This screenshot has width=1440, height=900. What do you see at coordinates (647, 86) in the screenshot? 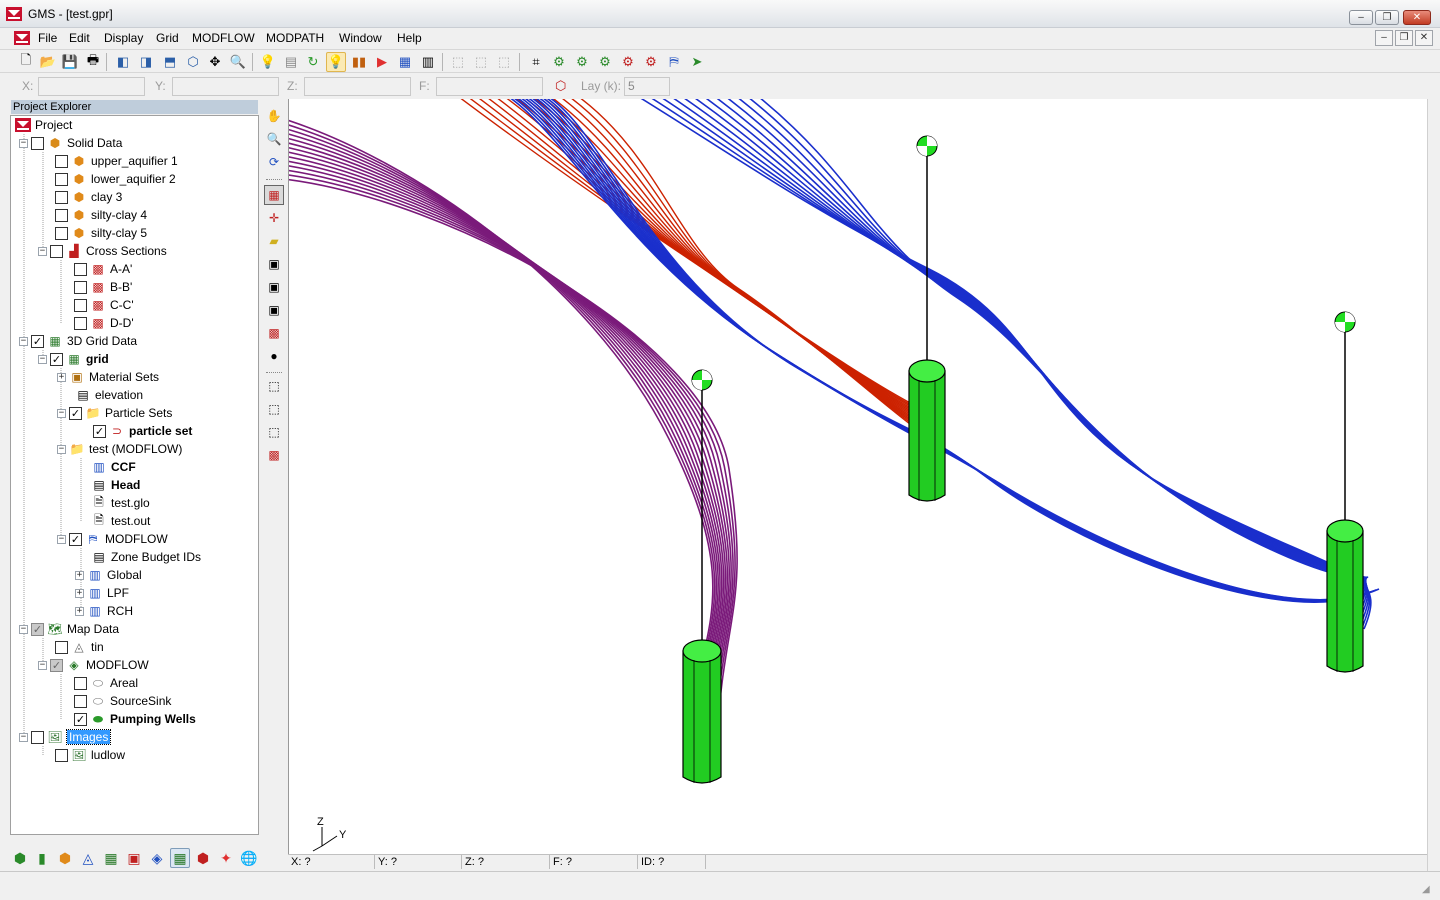
I see `layer-spinner: 5` at bounding box center [647, 86].